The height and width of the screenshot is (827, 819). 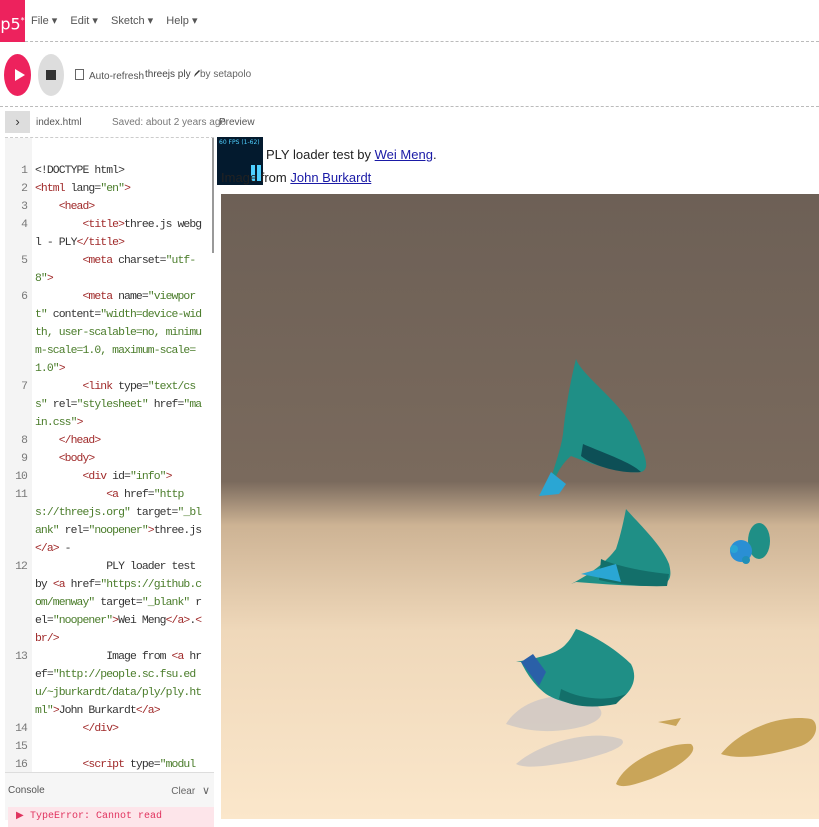 What do you see at coordinates (206, 791) in the screenshot?
I see `chevron-down-icon: ∨` at bounding box center [206, 791].